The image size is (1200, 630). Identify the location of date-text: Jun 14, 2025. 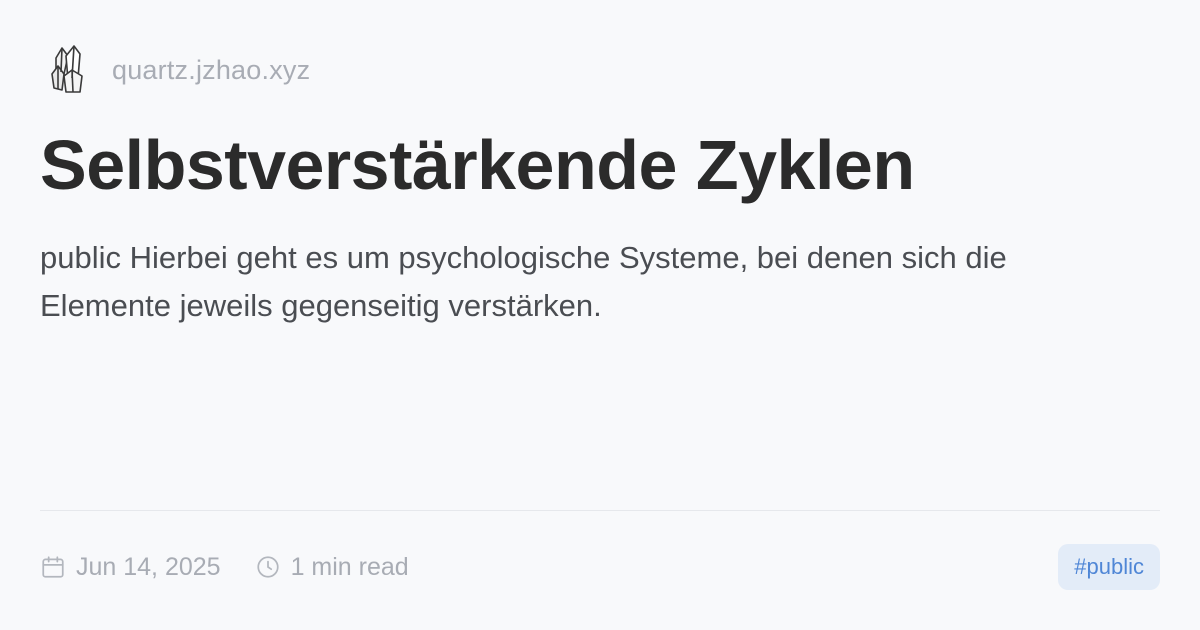
(148, 566).